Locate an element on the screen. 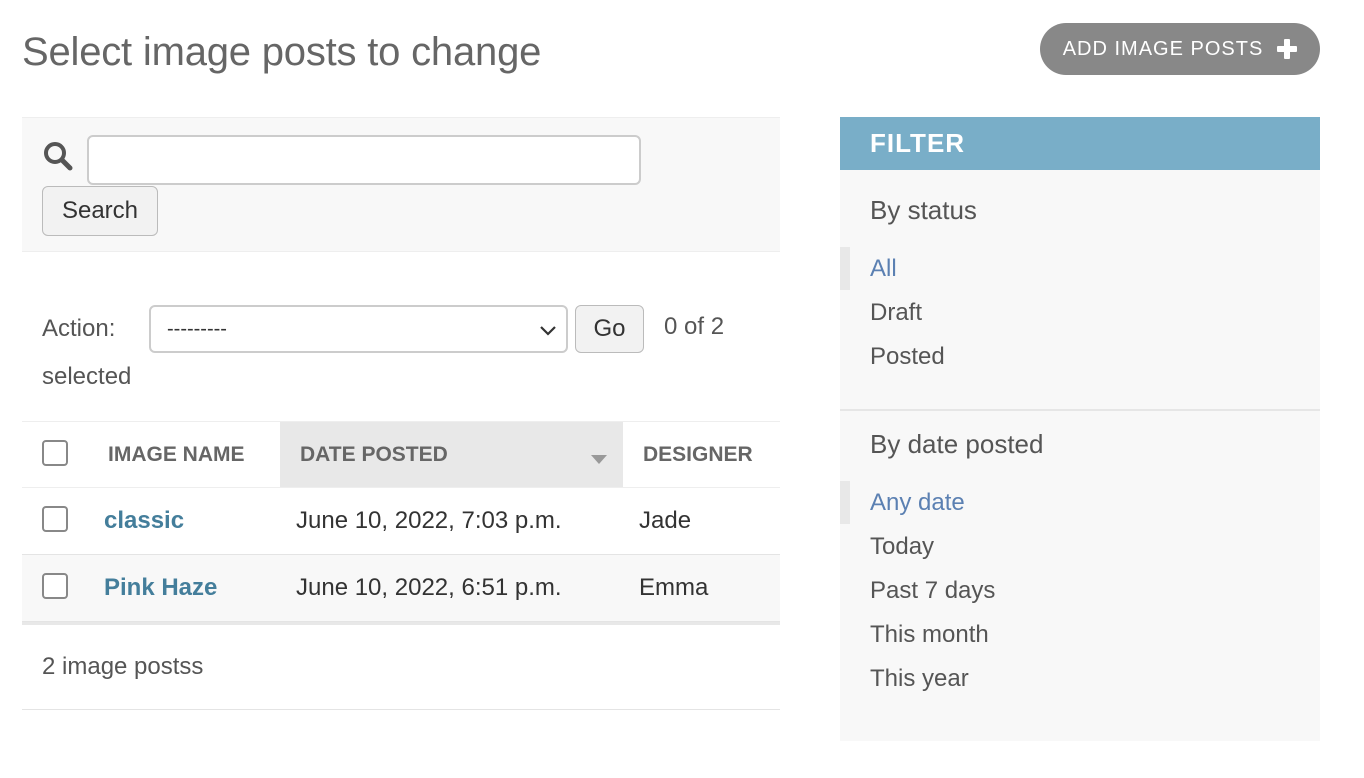  designer-cell: Emma is located at coordinates (674, 587).